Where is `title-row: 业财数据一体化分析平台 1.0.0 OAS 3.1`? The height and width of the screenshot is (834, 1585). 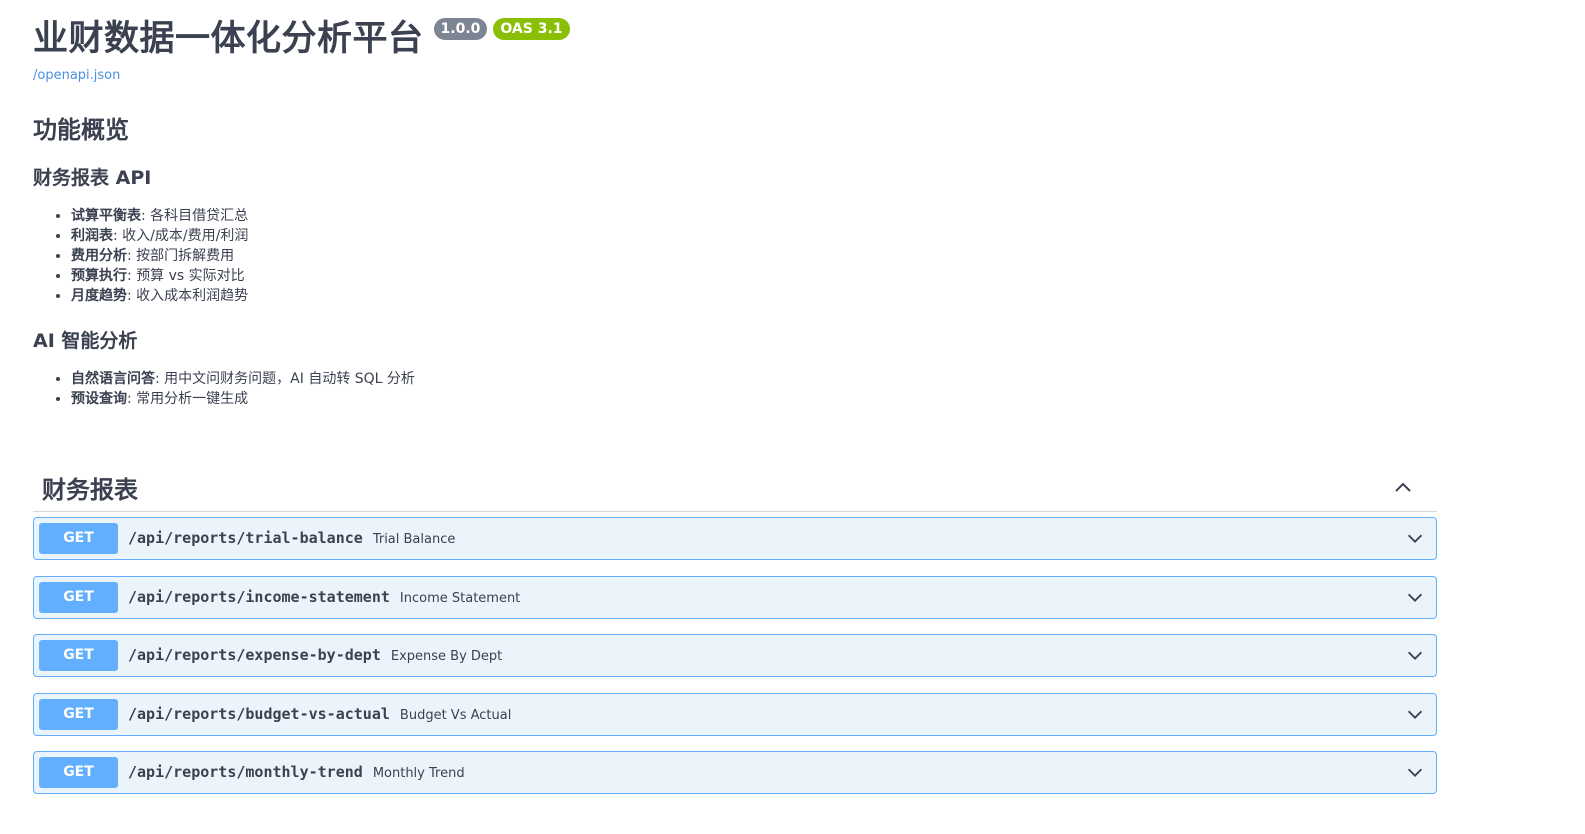
title-row: 业财数据一体化分析平台 1.0.0 OAS 3.1 is located at coordinates (301, 39).